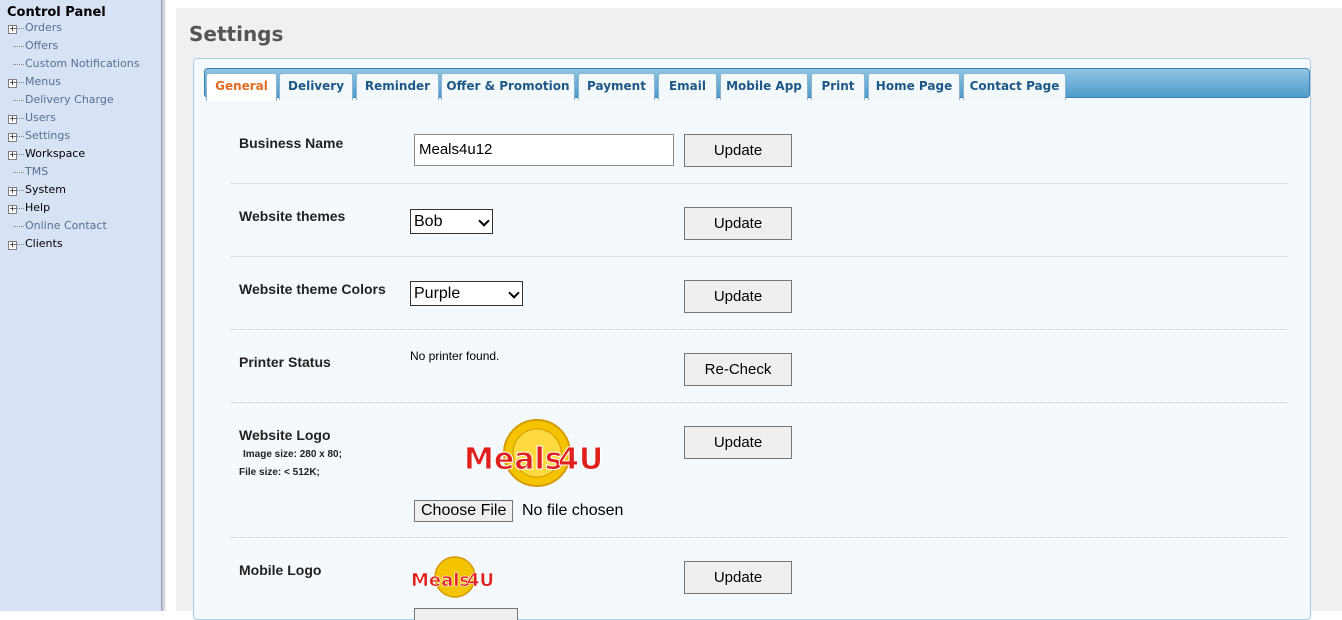  What do you see at coordinates (544, 150) in the screenshot?
I see `business-name-input: Meals4u12` at bounding box center [544, 150].